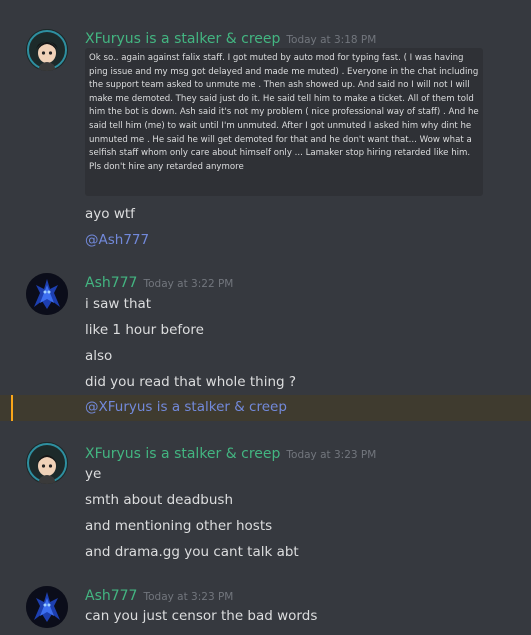 This screenshot has height=635, width=531. Describe the element at coordinates (159, 500) in the screenshot. I see `message-text: smth about deadbush` at that location.